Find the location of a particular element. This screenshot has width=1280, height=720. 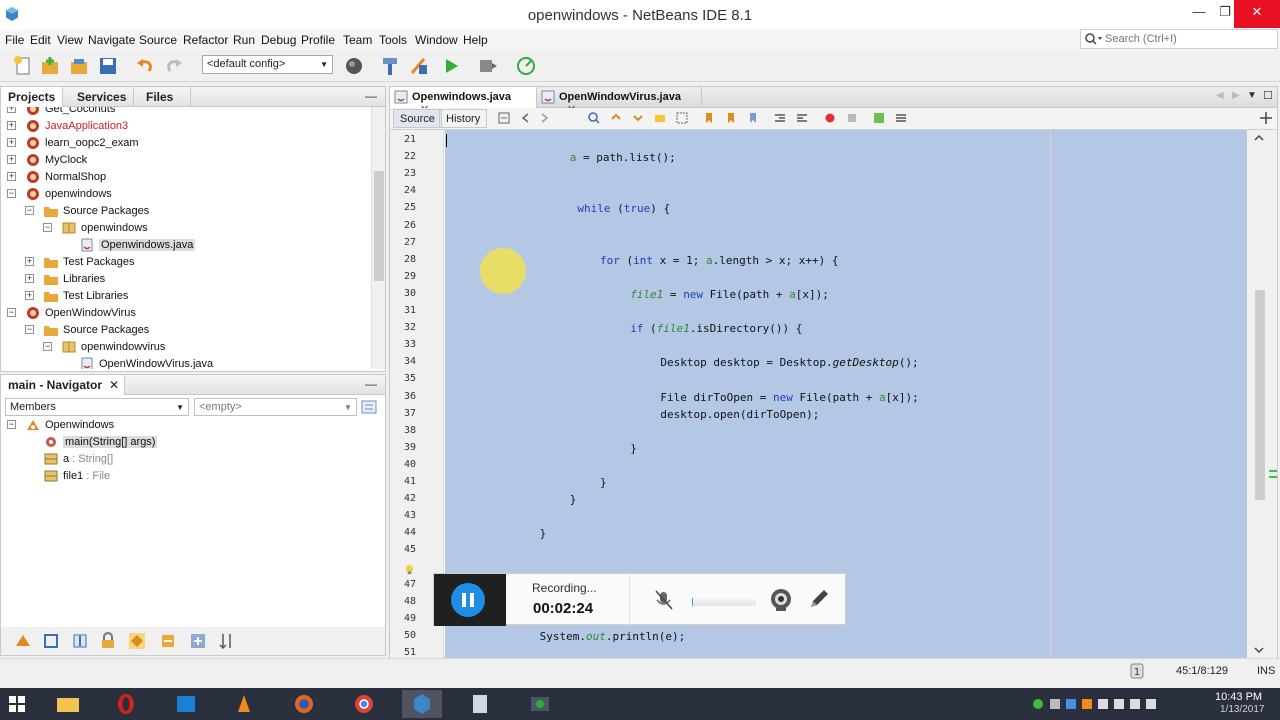

toggle-highlight-icon is located at coordinates (660, 118).